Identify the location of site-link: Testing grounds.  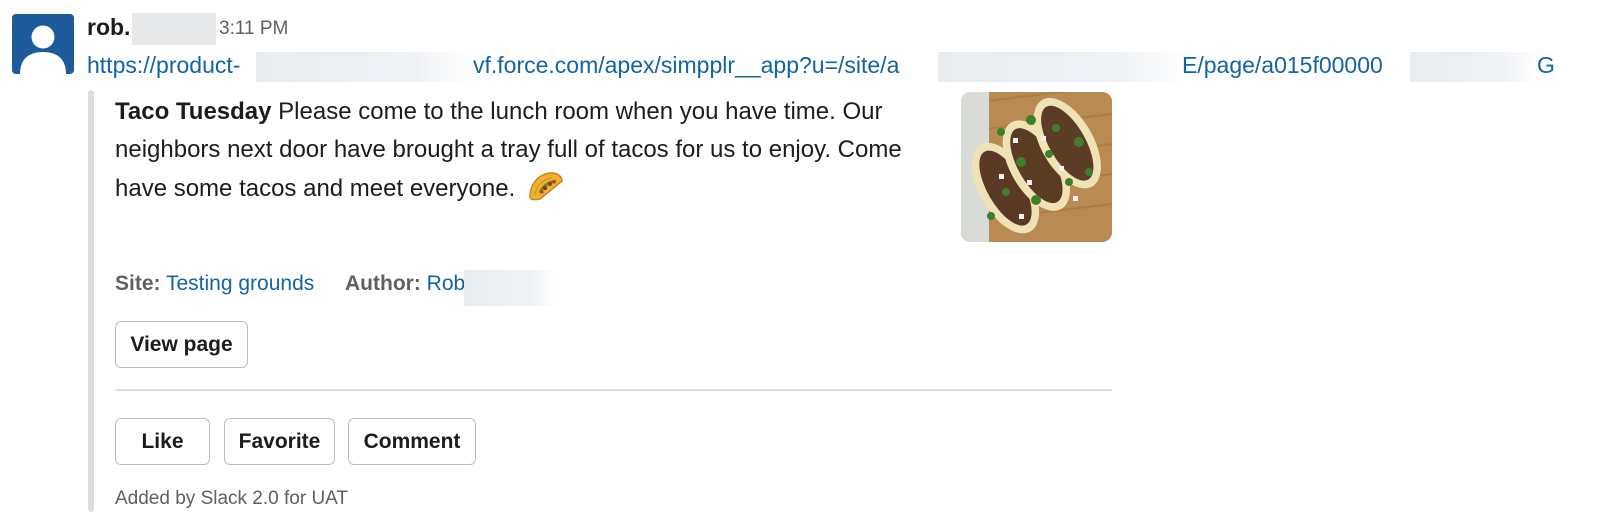
(240, 283).